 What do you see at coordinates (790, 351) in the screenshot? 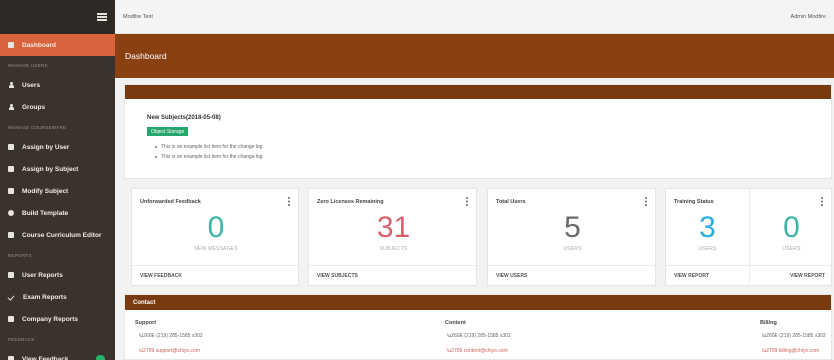
I see `billing-email: \u2709 billing@chiyo.com` at bounding box center [790, 351].